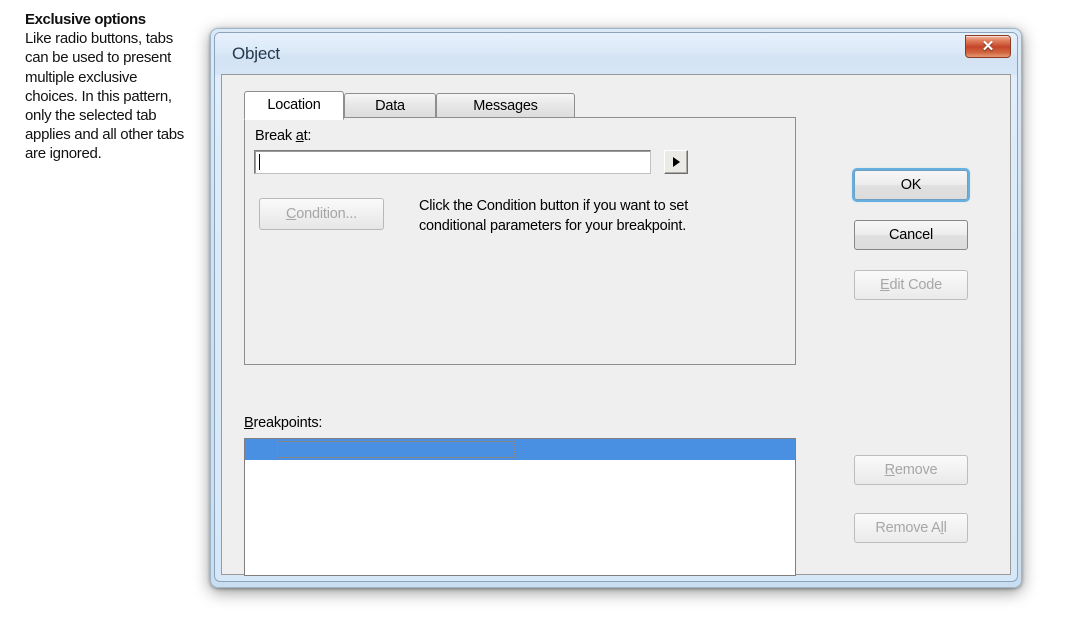 The width and height of the screenshot is (1080, 635). What do you see at coordinates (294, 105) in the screenshot?
I see `tab-location: Location` at bounding box center [294, 105].